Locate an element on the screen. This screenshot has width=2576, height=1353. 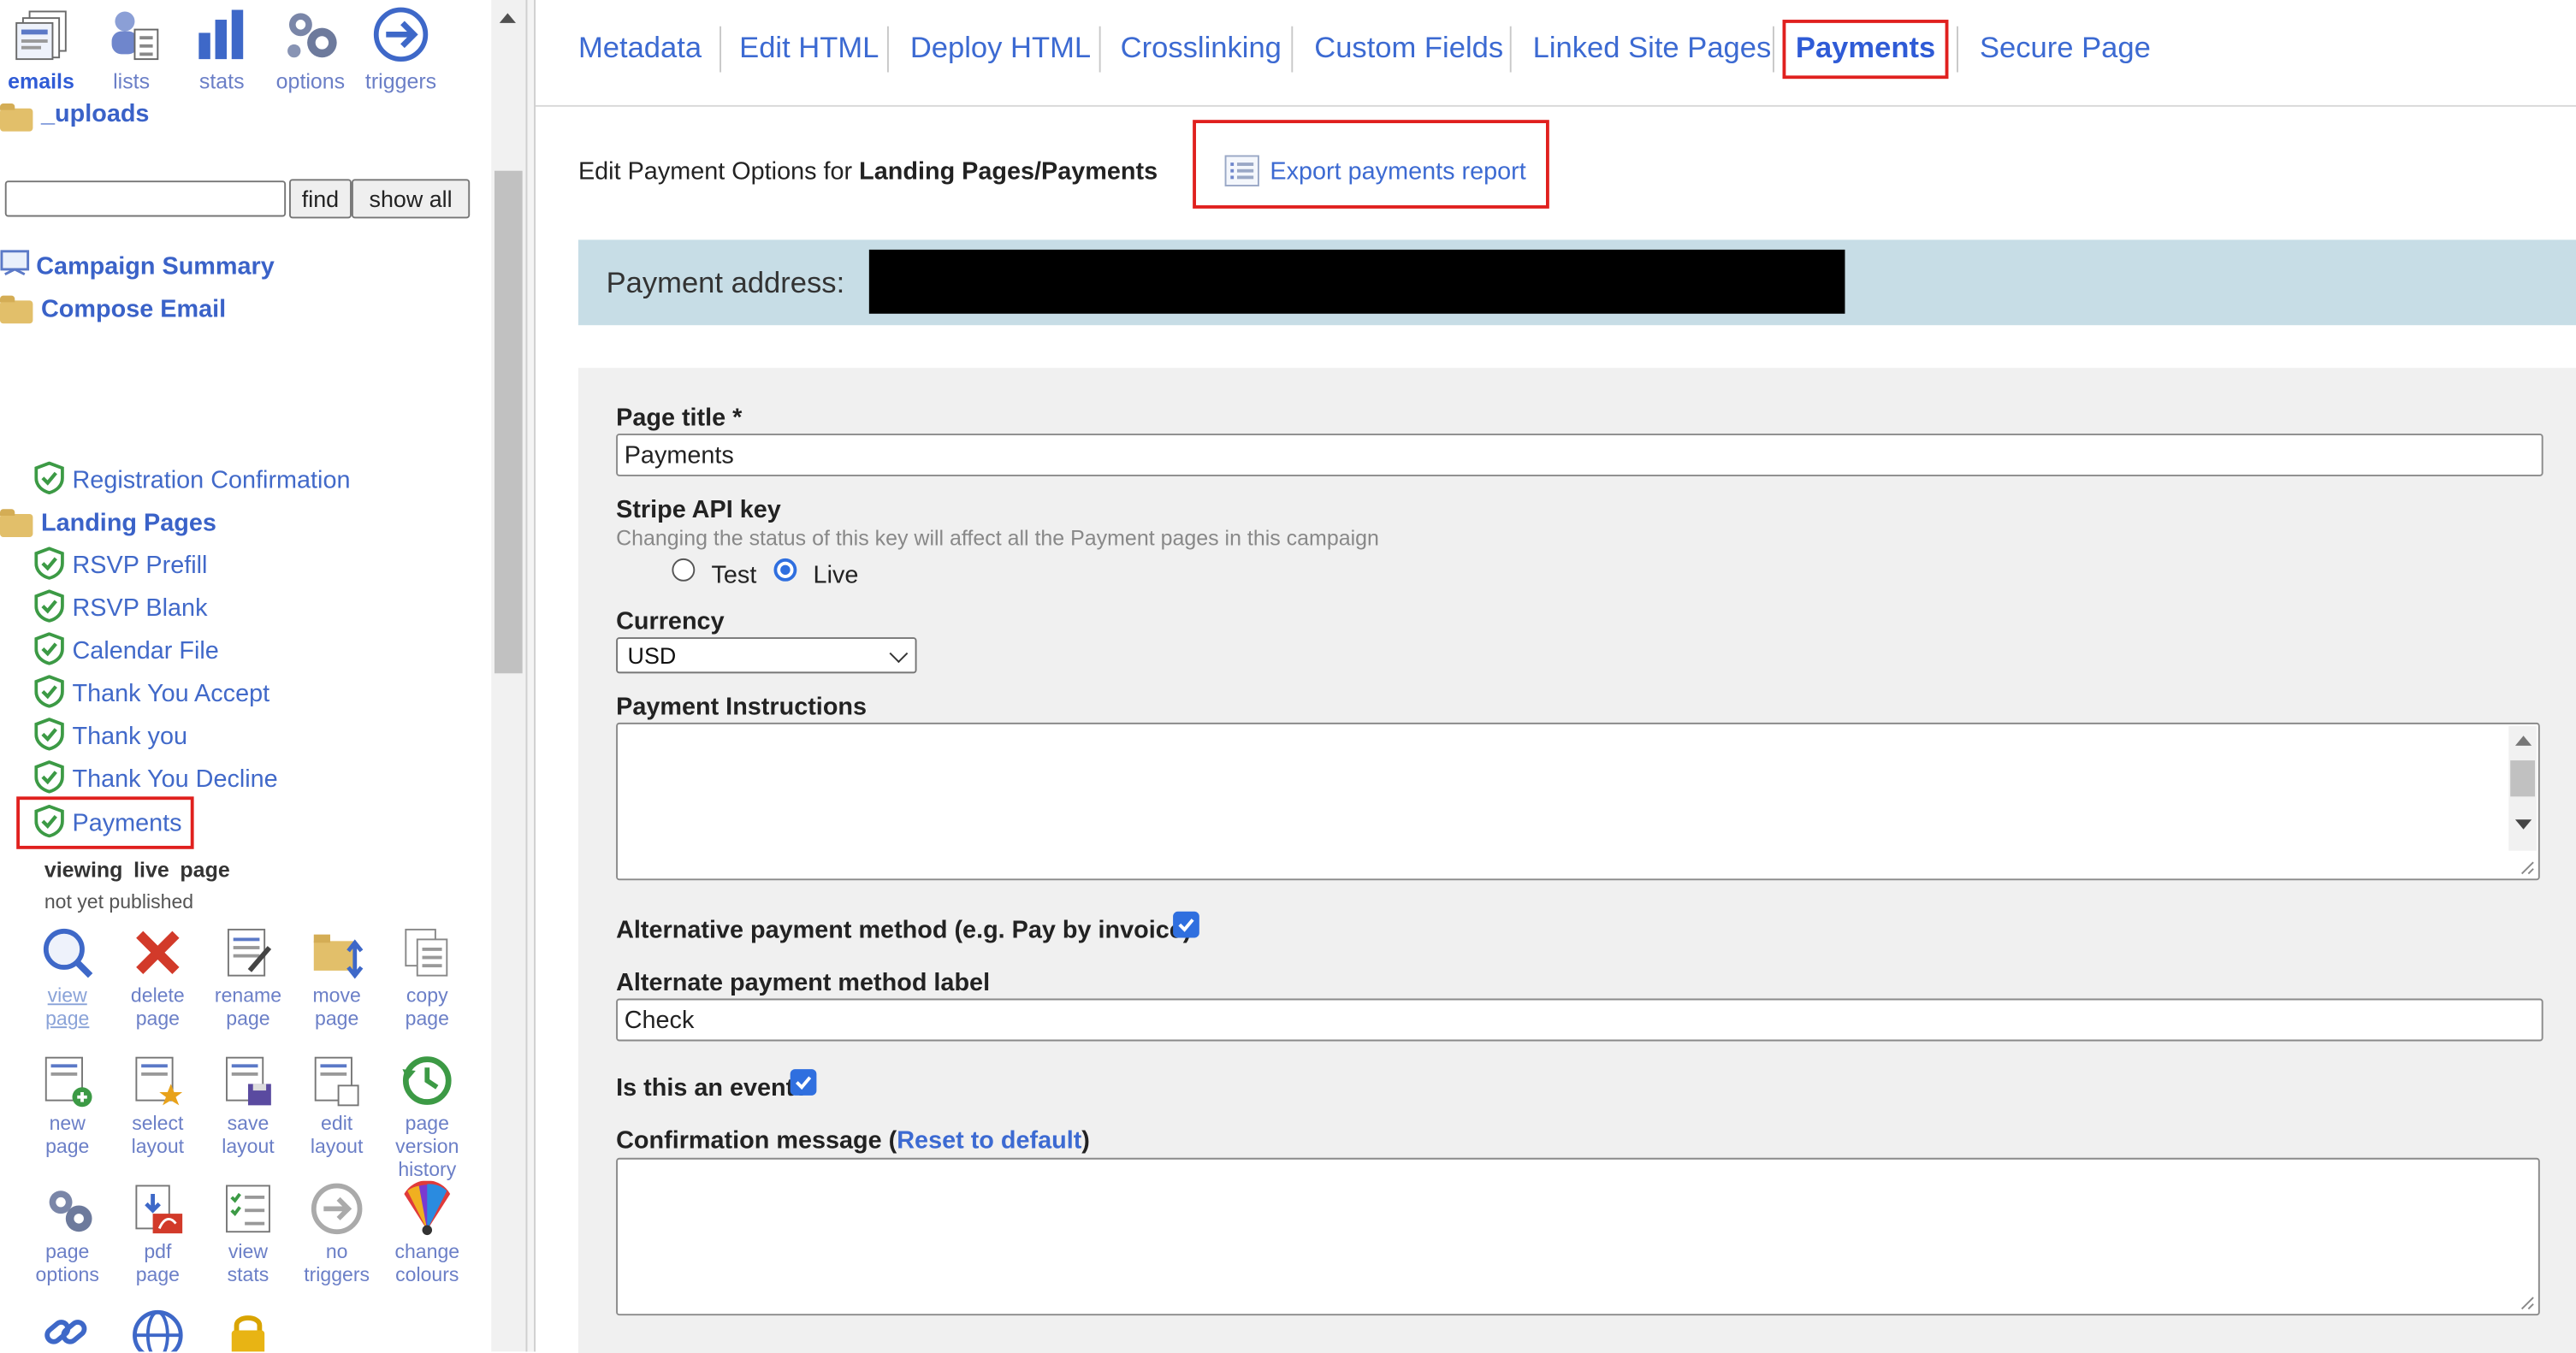
select-layout-icon is located at coordinates (159, 1081).